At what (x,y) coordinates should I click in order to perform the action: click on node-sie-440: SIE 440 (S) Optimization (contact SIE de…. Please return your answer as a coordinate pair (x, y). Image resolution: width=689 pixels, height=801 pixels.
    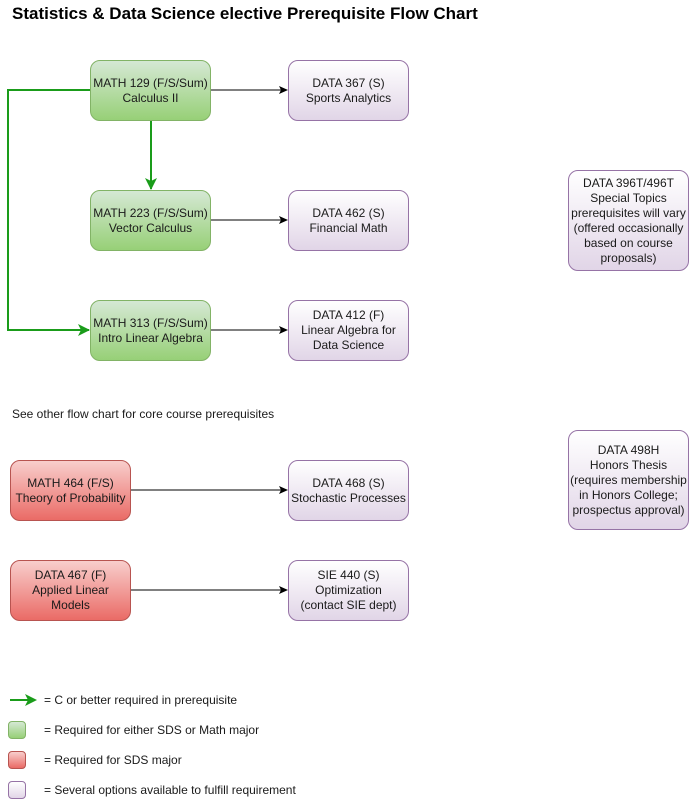
    Looking at the image, I should click on (348, 590).